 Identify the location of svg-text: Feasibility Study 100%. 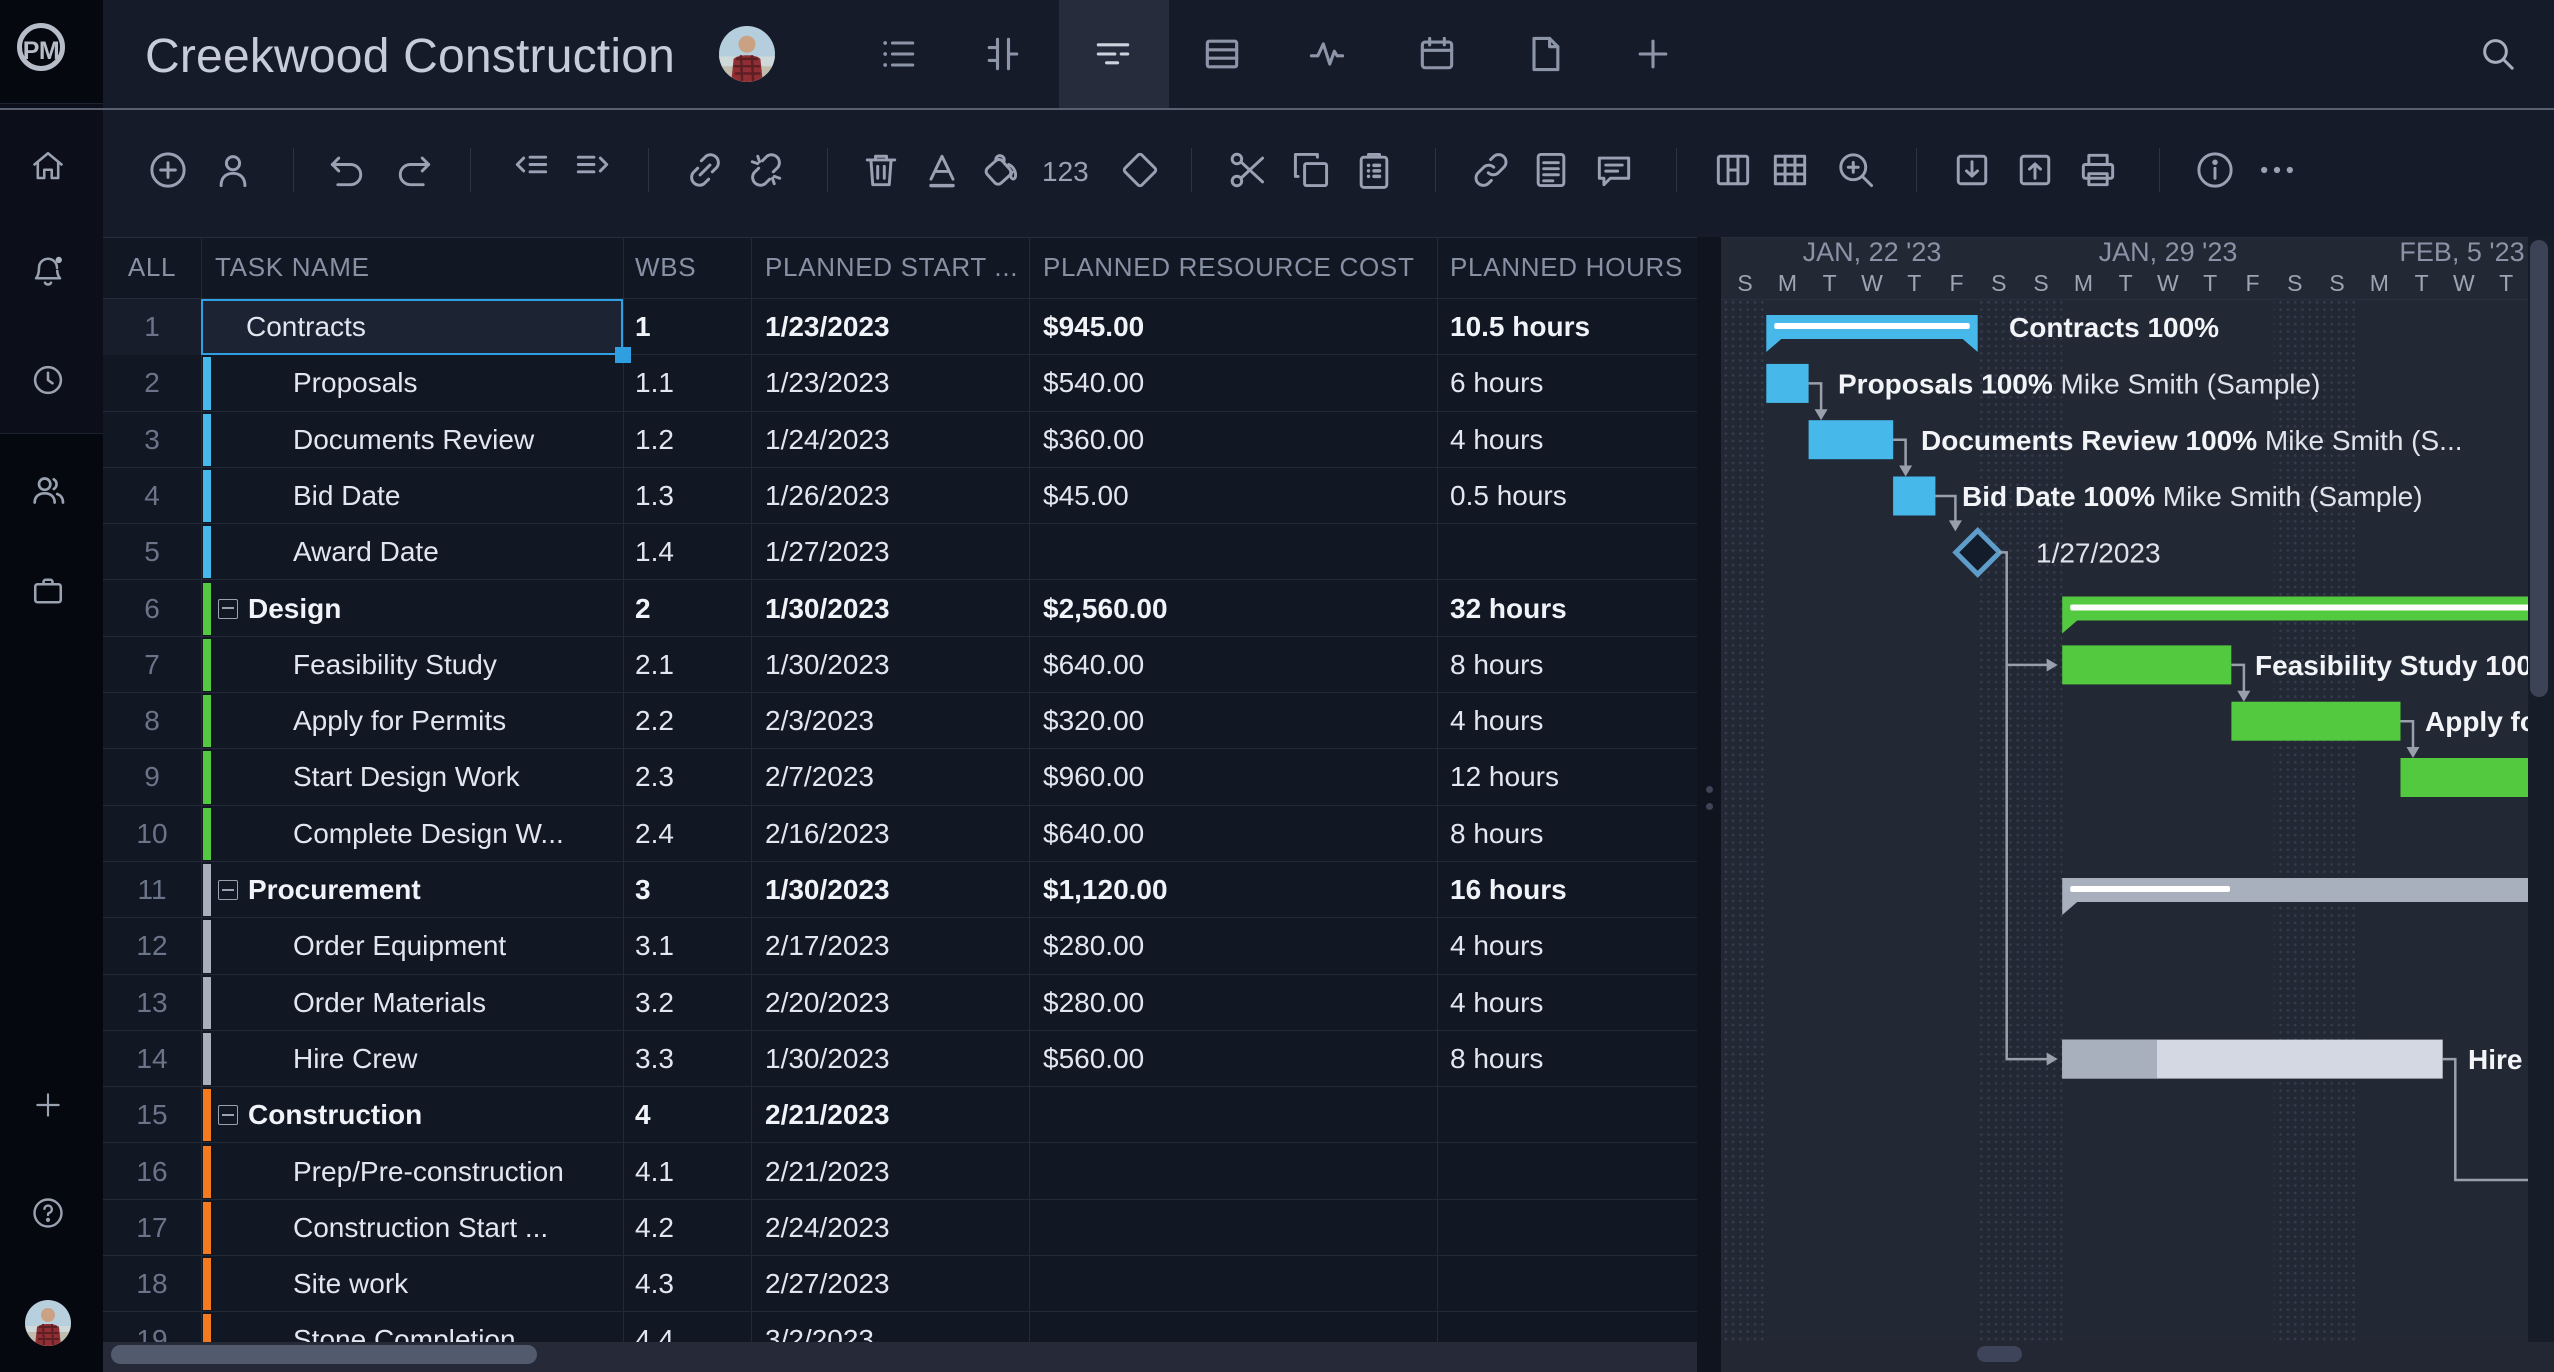
(2404, 664).